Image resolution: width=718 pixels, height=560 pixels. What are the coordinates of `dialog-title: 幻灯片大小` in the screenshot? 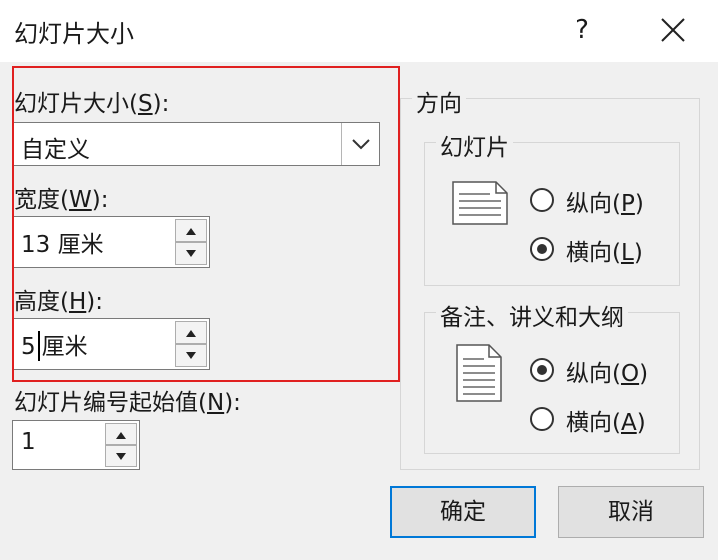 It's located at (74, 34).